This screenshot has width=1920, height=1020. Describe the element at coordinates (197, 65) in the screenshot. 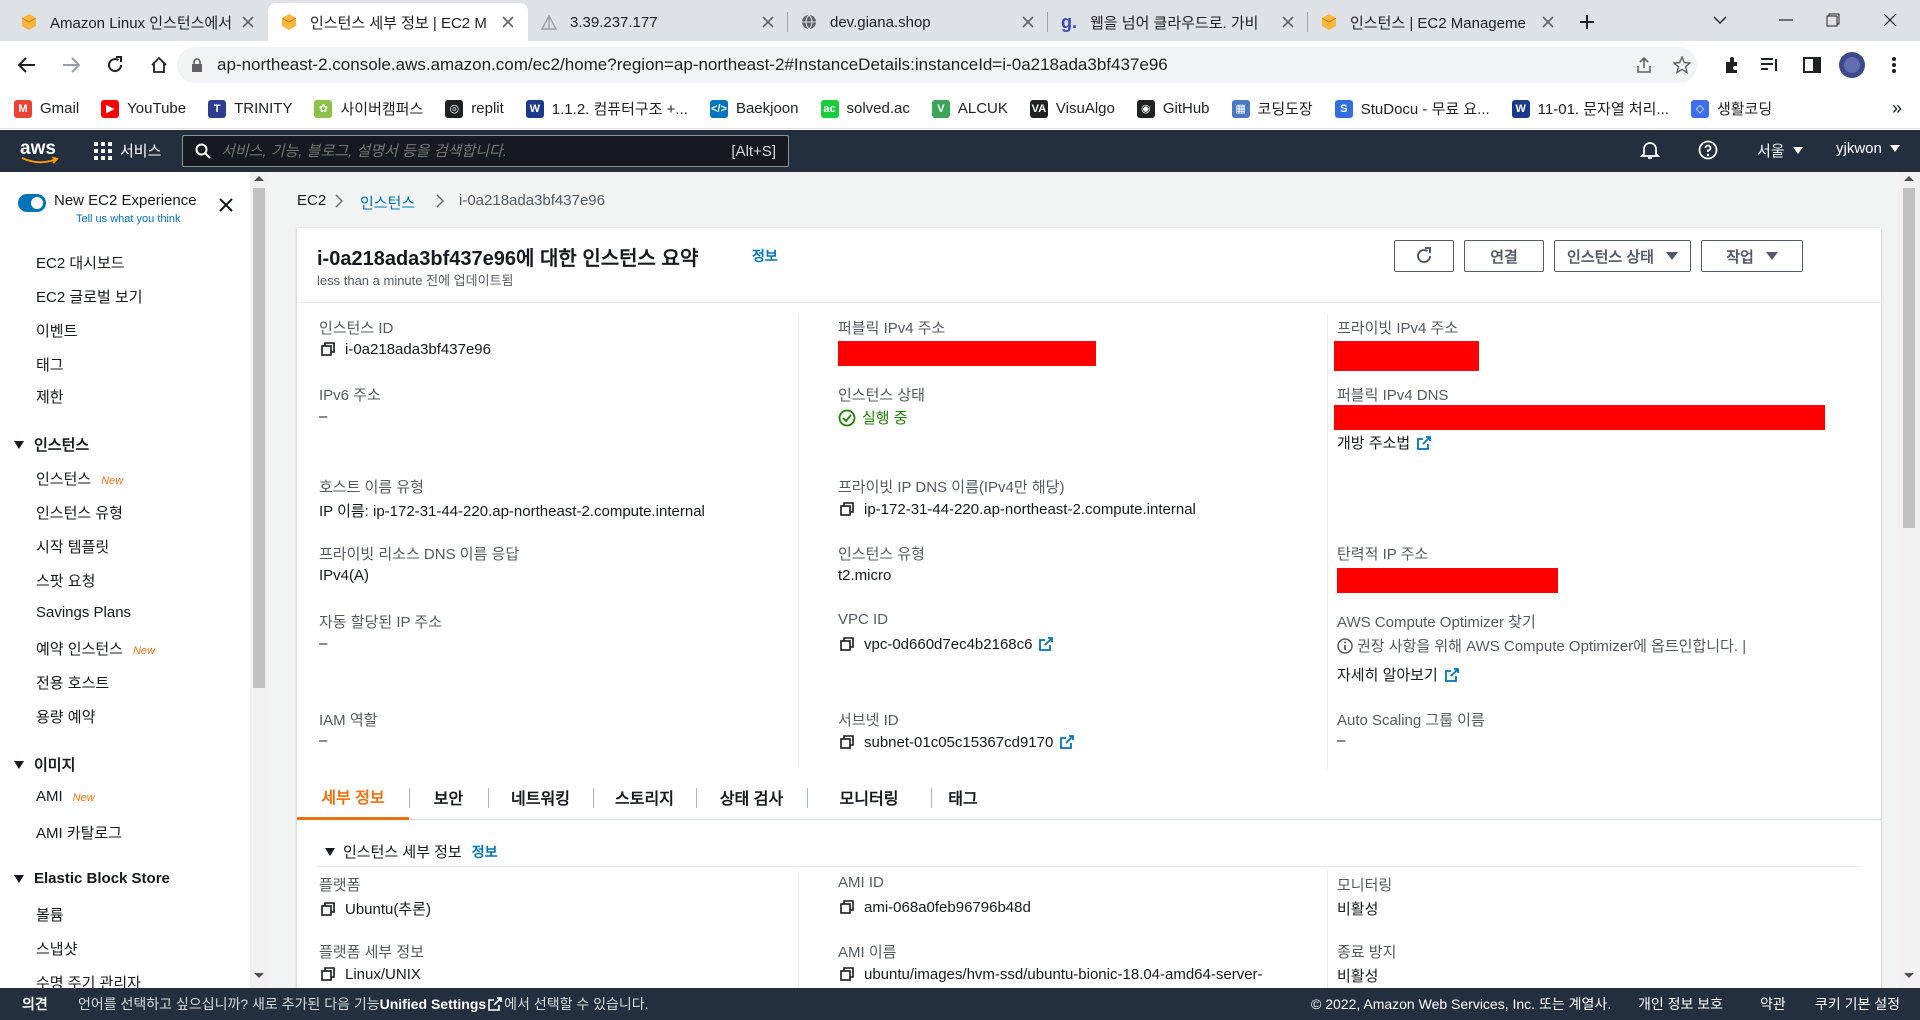

I see `lock-icon` at that location.